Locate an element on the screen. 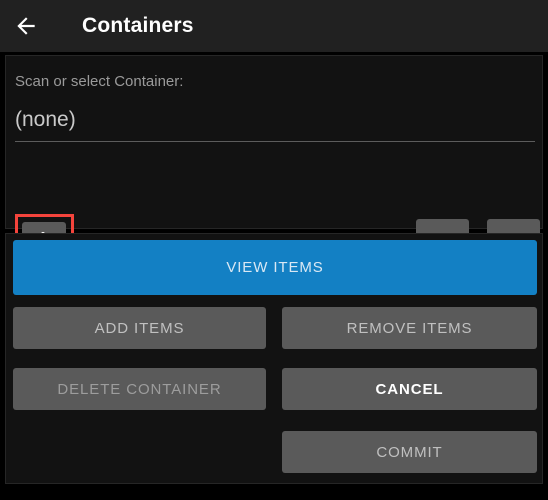 The width and height of the screenshot is (548, 500). back-button is located at coordinates (26, 26).